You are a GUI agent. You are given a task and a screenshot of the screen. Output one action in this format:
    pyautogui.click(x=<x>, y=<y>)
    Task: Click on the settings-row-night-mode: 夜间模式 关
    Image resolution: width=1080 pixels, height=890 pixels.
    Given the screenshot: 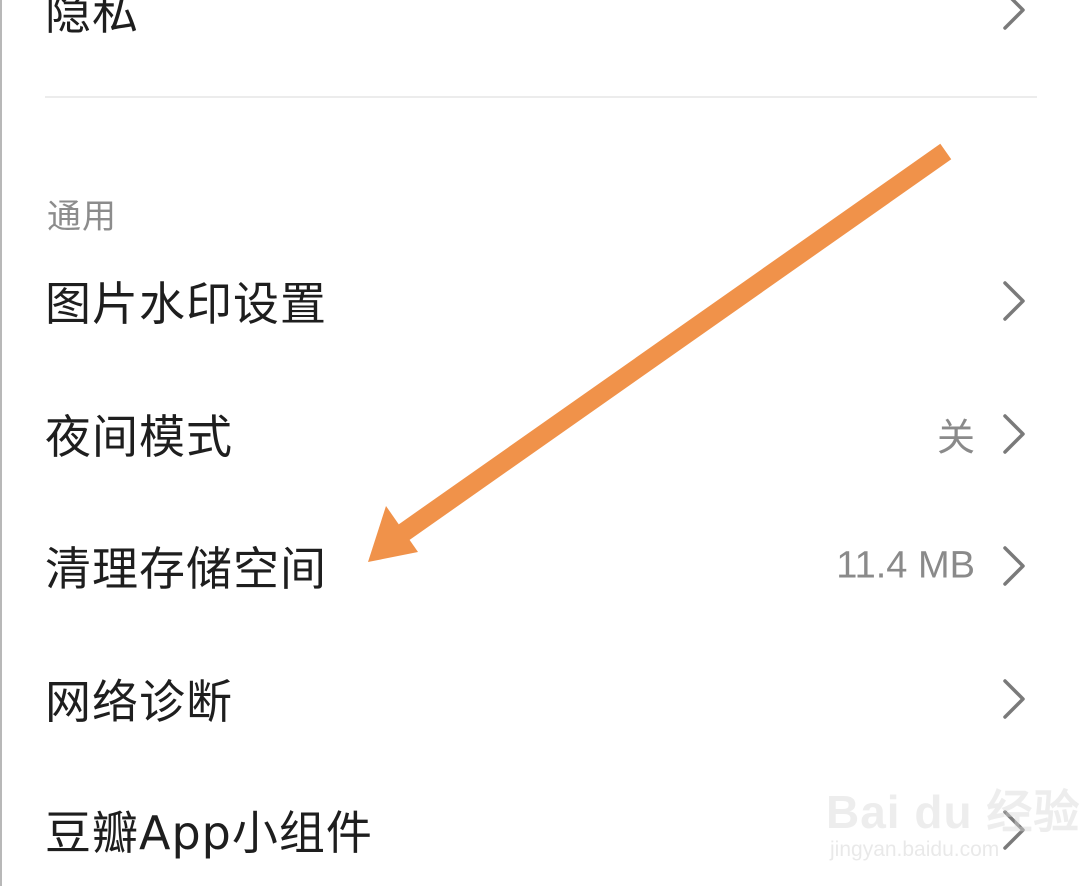 What is the action you would take?
    pyautogui.click(x=540, y=434)
    